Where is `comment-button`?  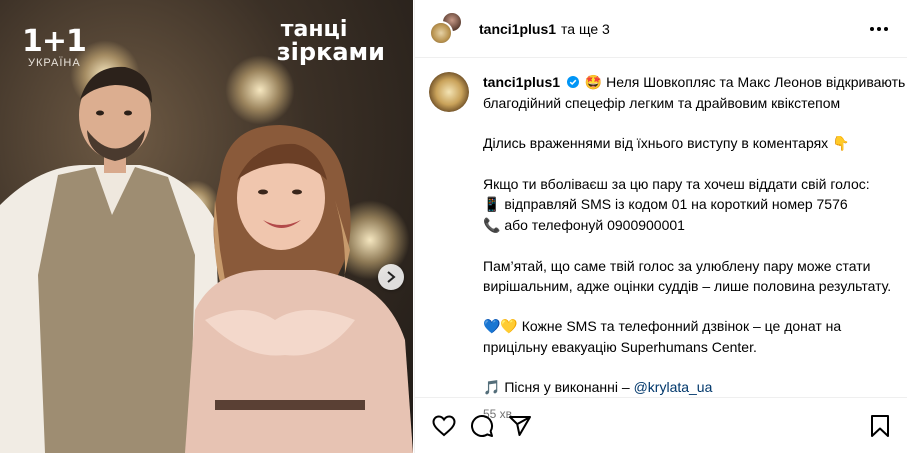 comment-button is located at coordinates (482, 426).